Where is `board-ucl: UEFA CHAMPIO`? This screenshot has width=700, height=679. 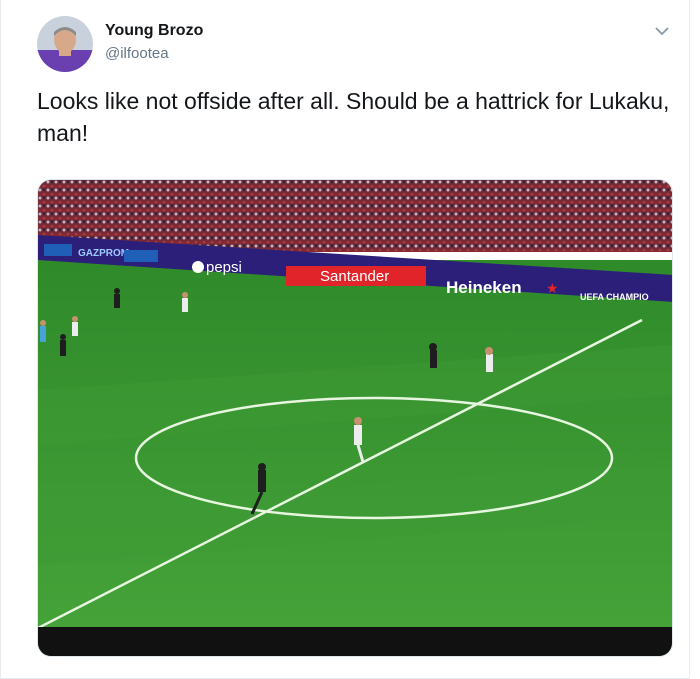 board-ucl: UEFA CHAMPIO is located at coordinates (614, 297).